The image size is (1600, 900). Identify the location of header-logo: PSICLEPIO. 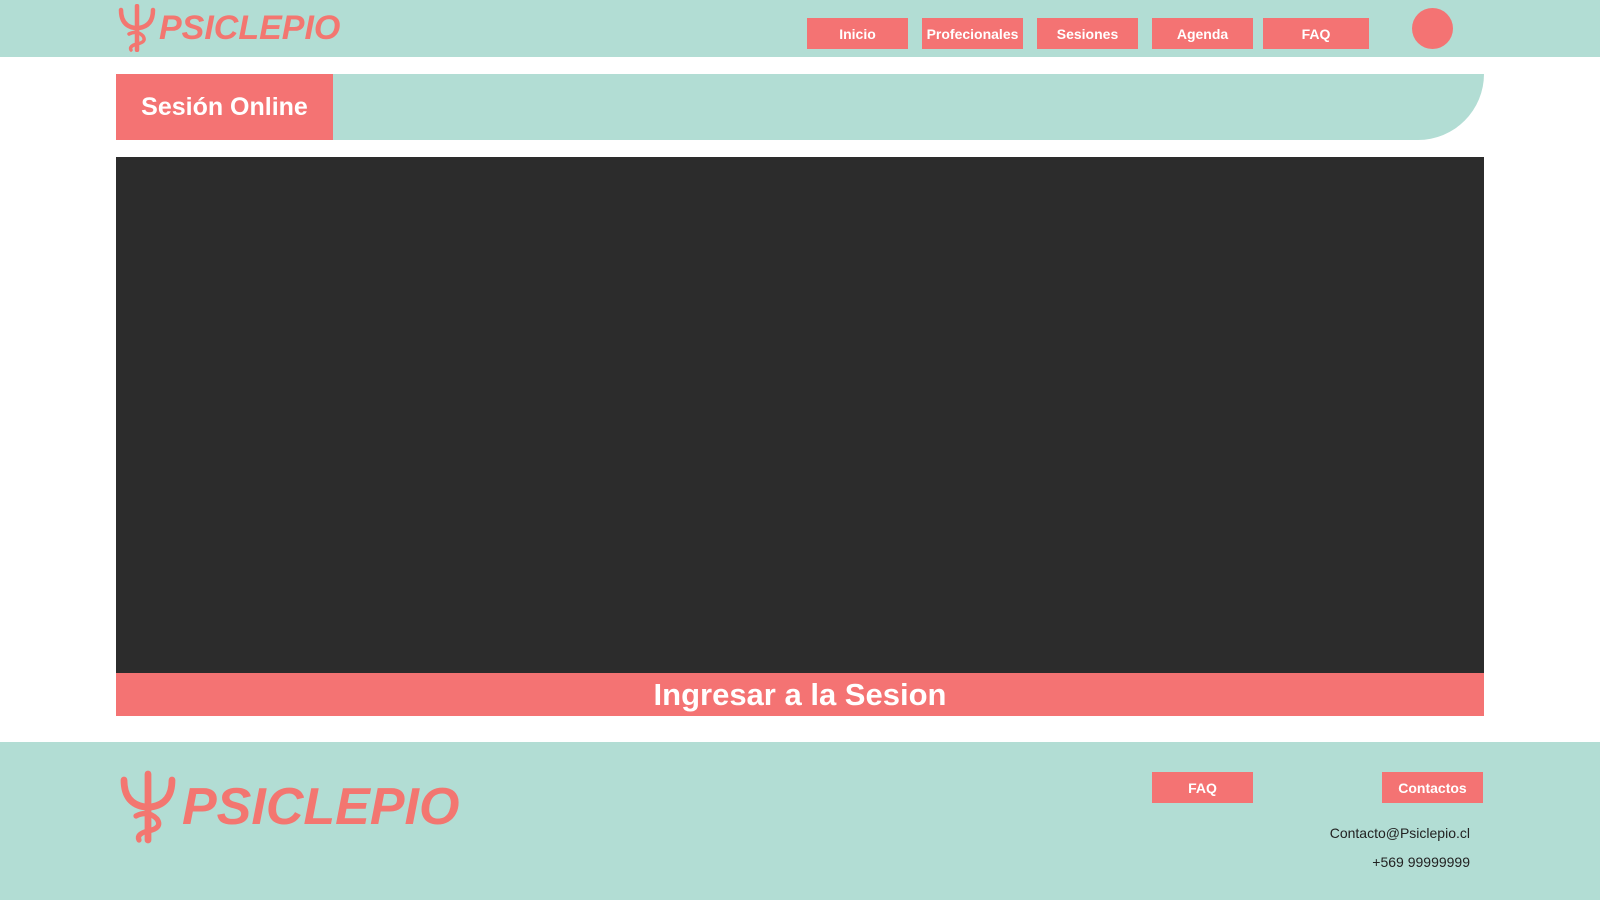
(228, 28).